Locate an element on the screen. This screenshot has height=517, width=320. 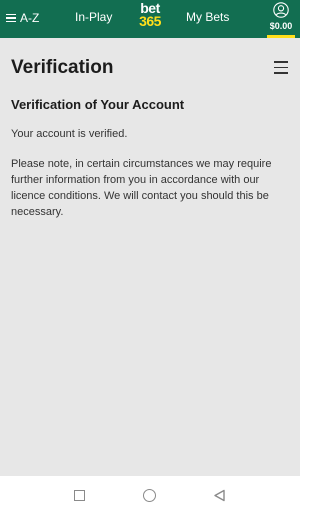
logo-text-bottom: 365 is located at coordinates (150, 21).